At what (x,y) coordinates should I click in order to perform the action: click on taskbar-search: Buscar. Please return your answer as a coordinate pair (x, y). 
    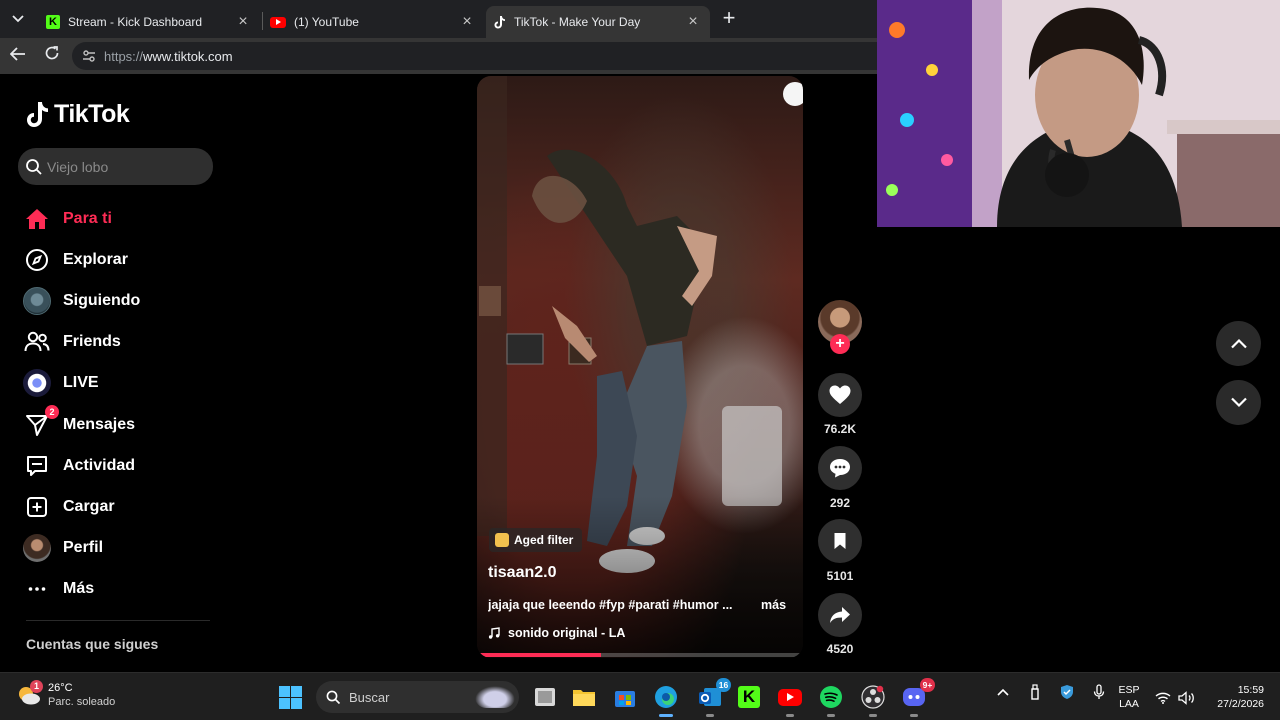
    Looking at the image, I should click on (417, 697).